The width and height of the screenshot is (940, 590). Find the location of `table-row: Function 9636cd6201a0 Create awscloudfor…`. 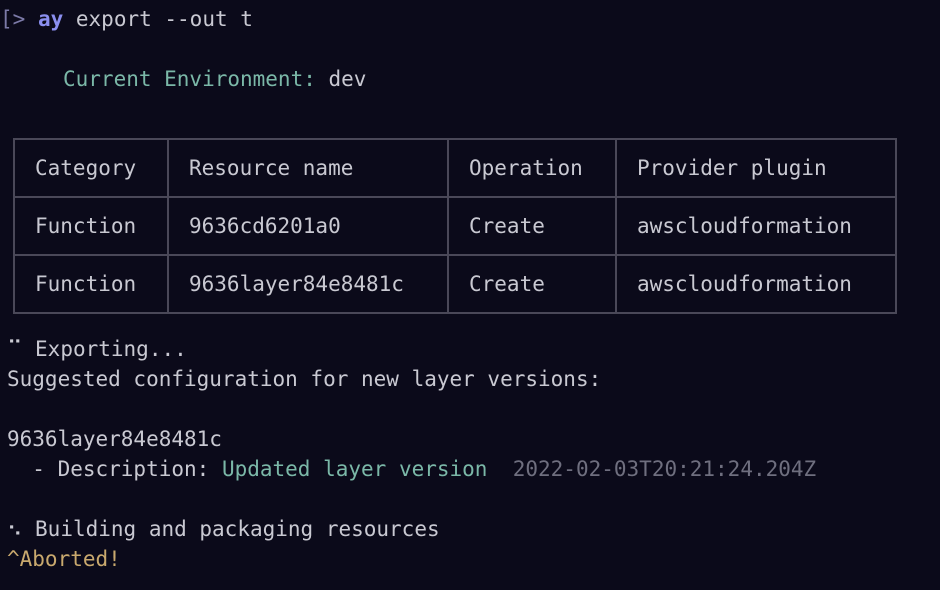

table-row: Function 9636cd6201a0 Create awscloudfor… is located at coordinates (455, 226).